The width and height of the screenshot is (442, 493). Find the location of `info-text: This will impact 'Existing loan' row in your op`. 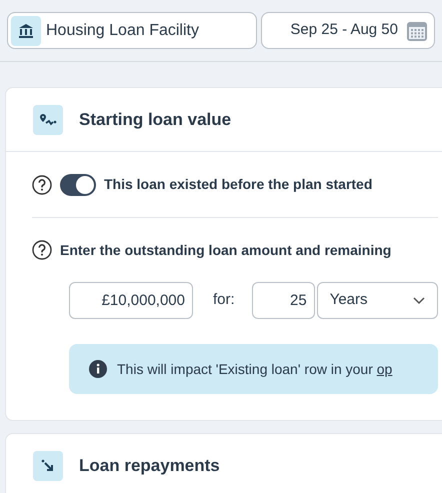

info-text: This will impact 'Existing loan' row in your op is located at coordinates (254, 369).